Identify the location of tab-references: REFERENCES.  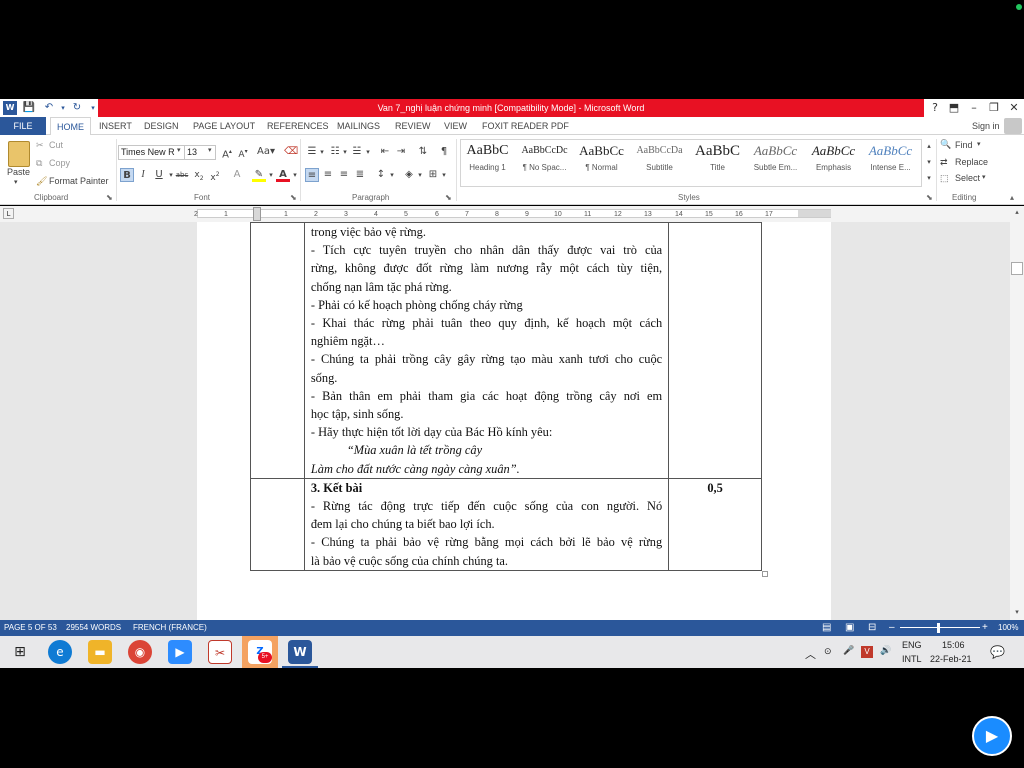
(298, 126).